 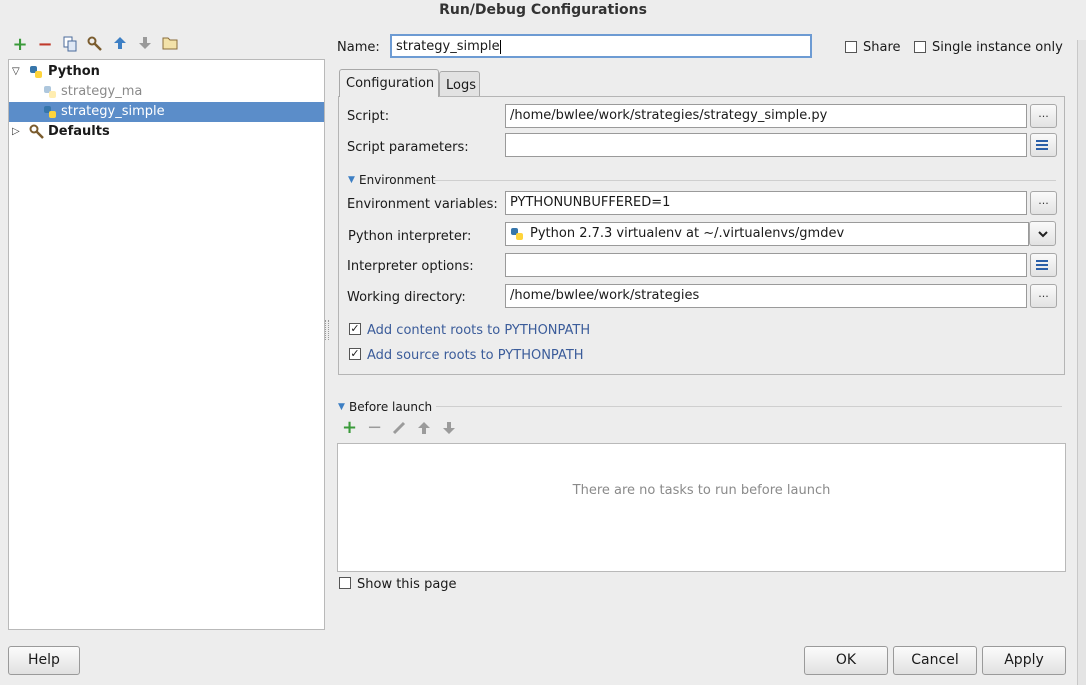 I want to click on window-title: Run/Debug Configurations, so click(x=543, y=10).